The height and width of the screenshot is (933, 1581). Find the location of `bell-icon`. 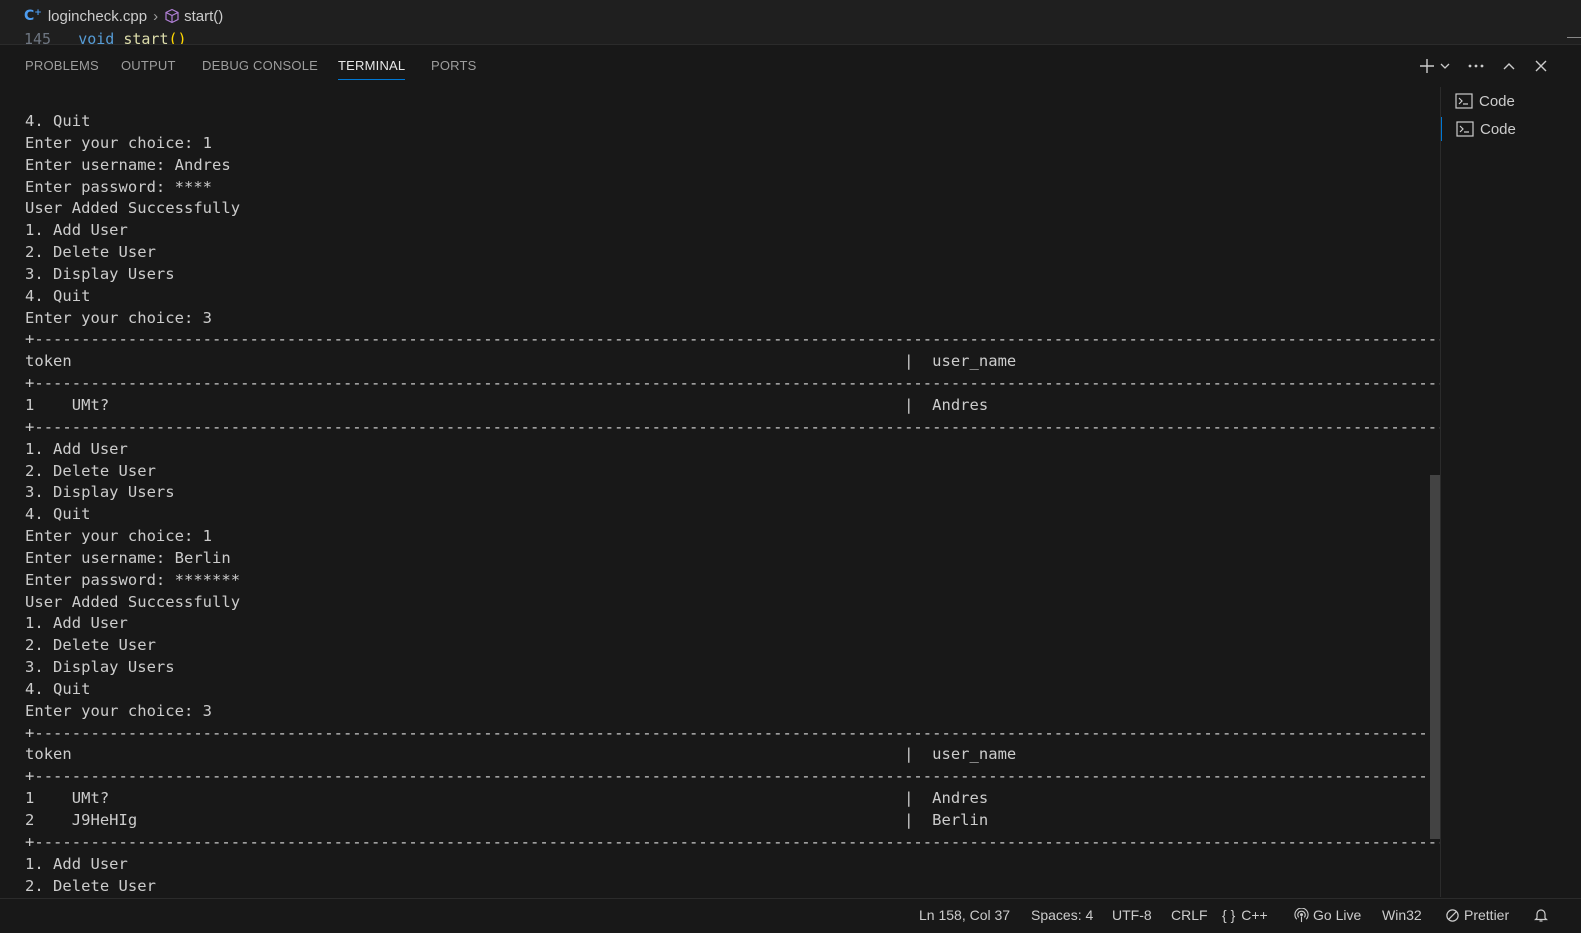

bell-icon is located at coordinates (1541, 915).